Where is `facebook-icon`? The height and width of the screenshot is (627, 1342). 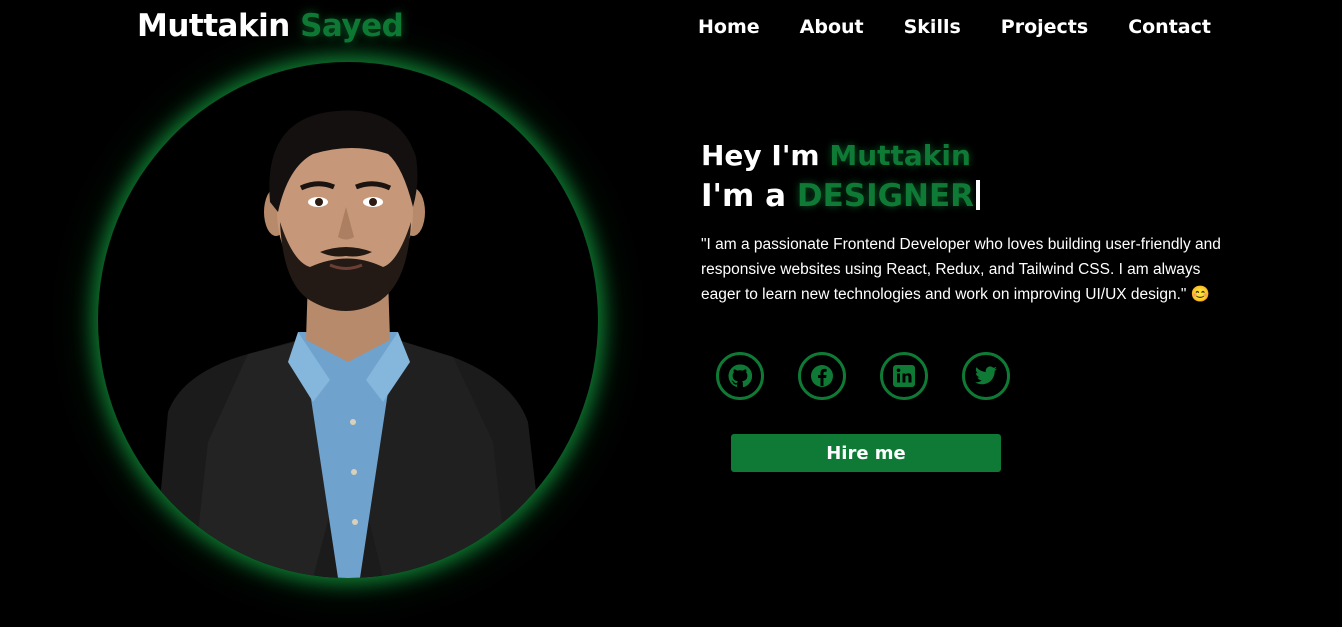
facebook-icon is located at coordinates (822, 376).